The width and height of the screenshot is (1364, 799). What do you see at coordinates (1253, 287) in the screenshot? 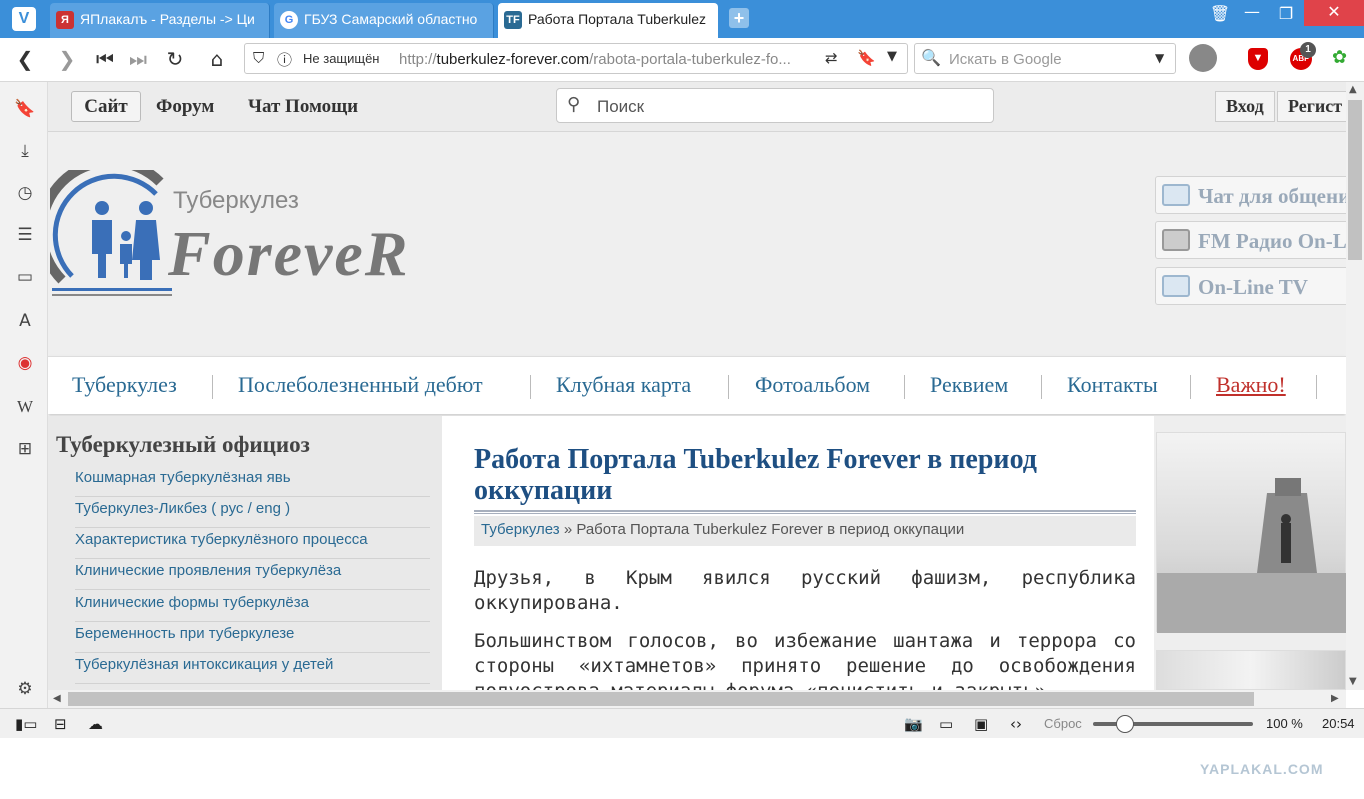
I see `online-tv-label: On-Line TV` at bounding box center [1253, 287].